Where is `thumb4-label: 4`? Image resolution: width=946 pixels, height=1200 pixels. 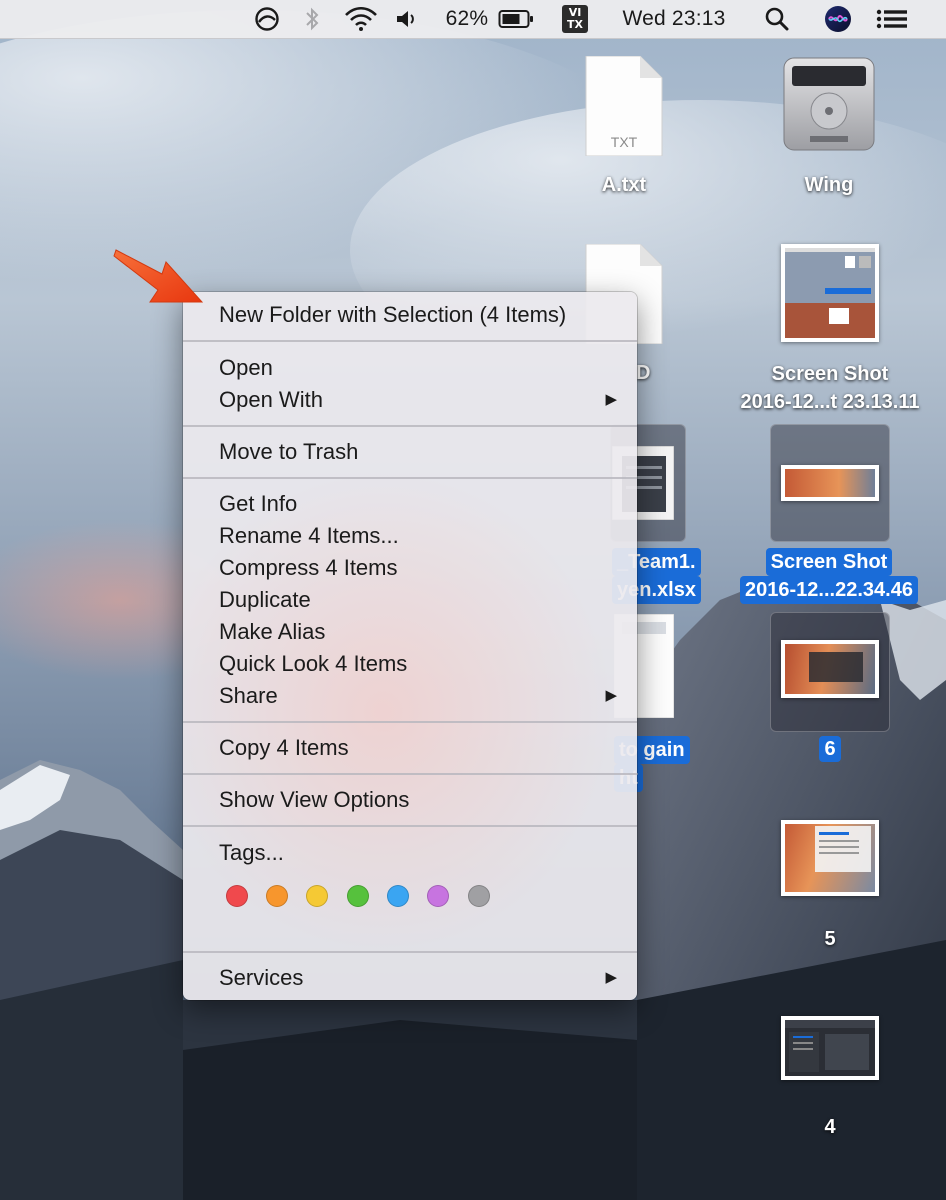
thumb4-label: 4 is located at coordinates (830, 1127).